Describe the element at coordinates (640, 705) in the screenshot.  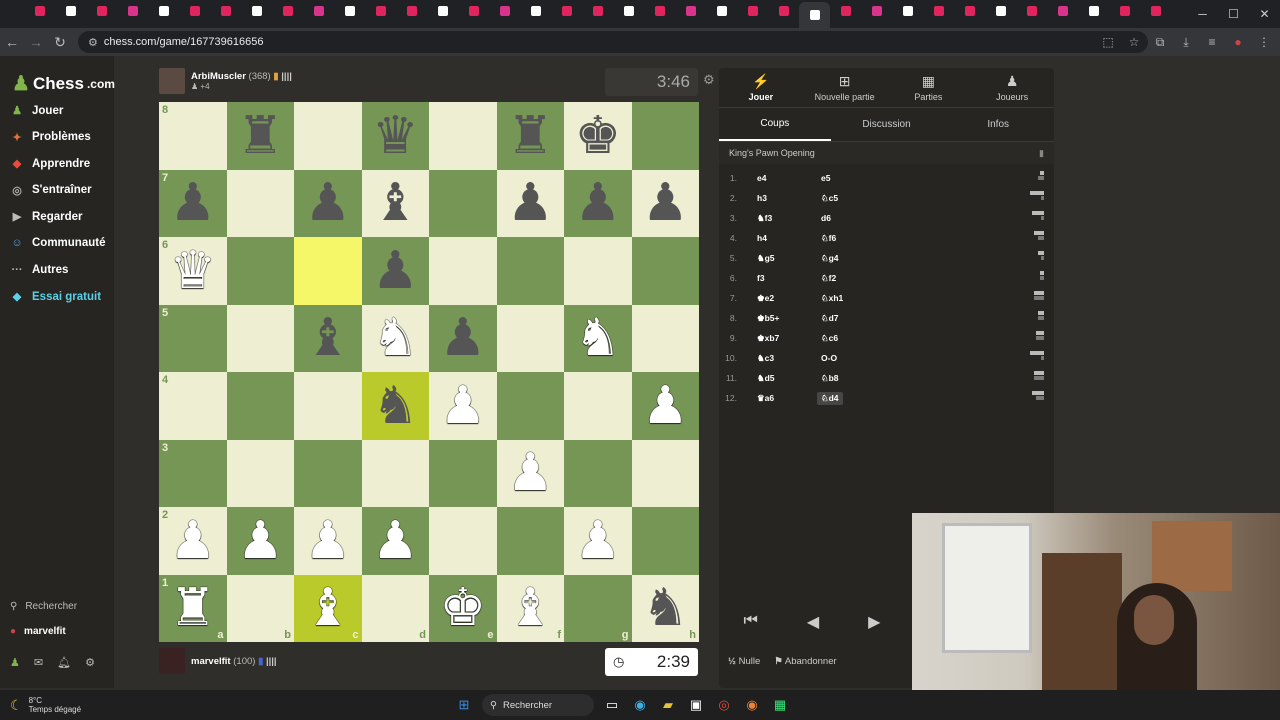
I see `edge-icon: ◉` at that location.